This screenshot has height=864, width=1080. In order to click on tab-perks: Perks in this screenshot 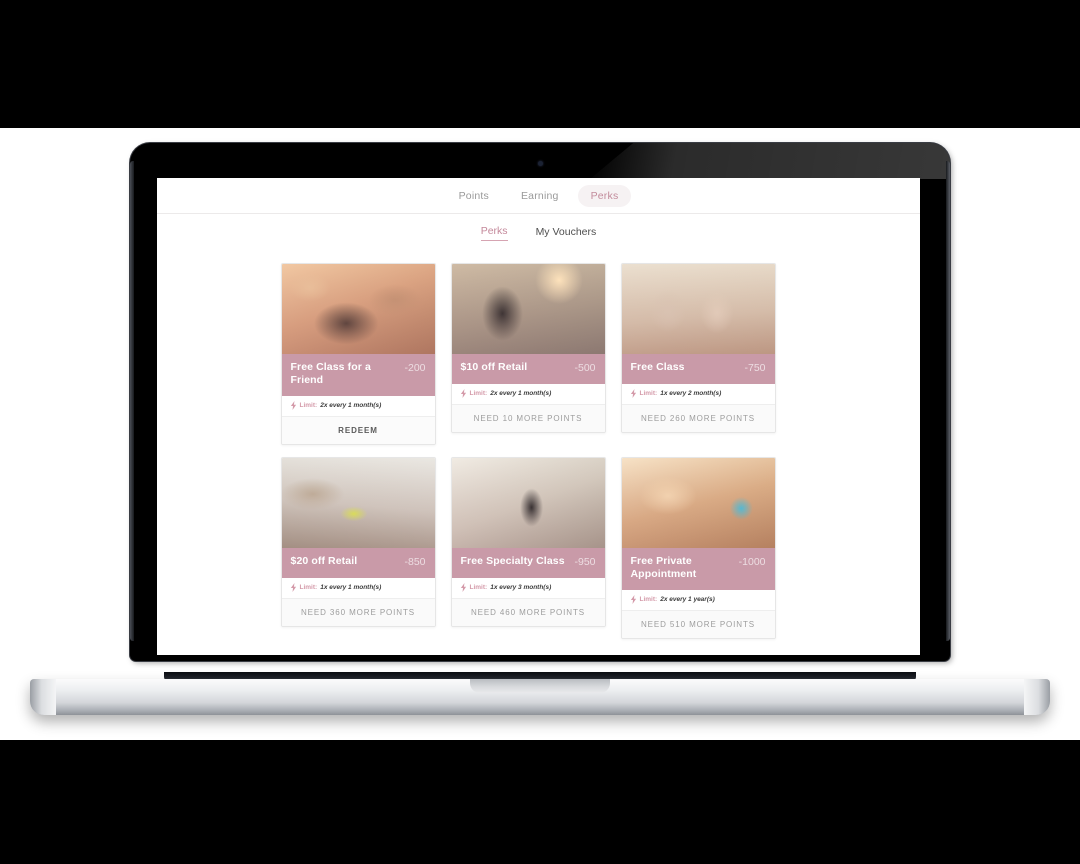, I will do `click(494, 233)`.